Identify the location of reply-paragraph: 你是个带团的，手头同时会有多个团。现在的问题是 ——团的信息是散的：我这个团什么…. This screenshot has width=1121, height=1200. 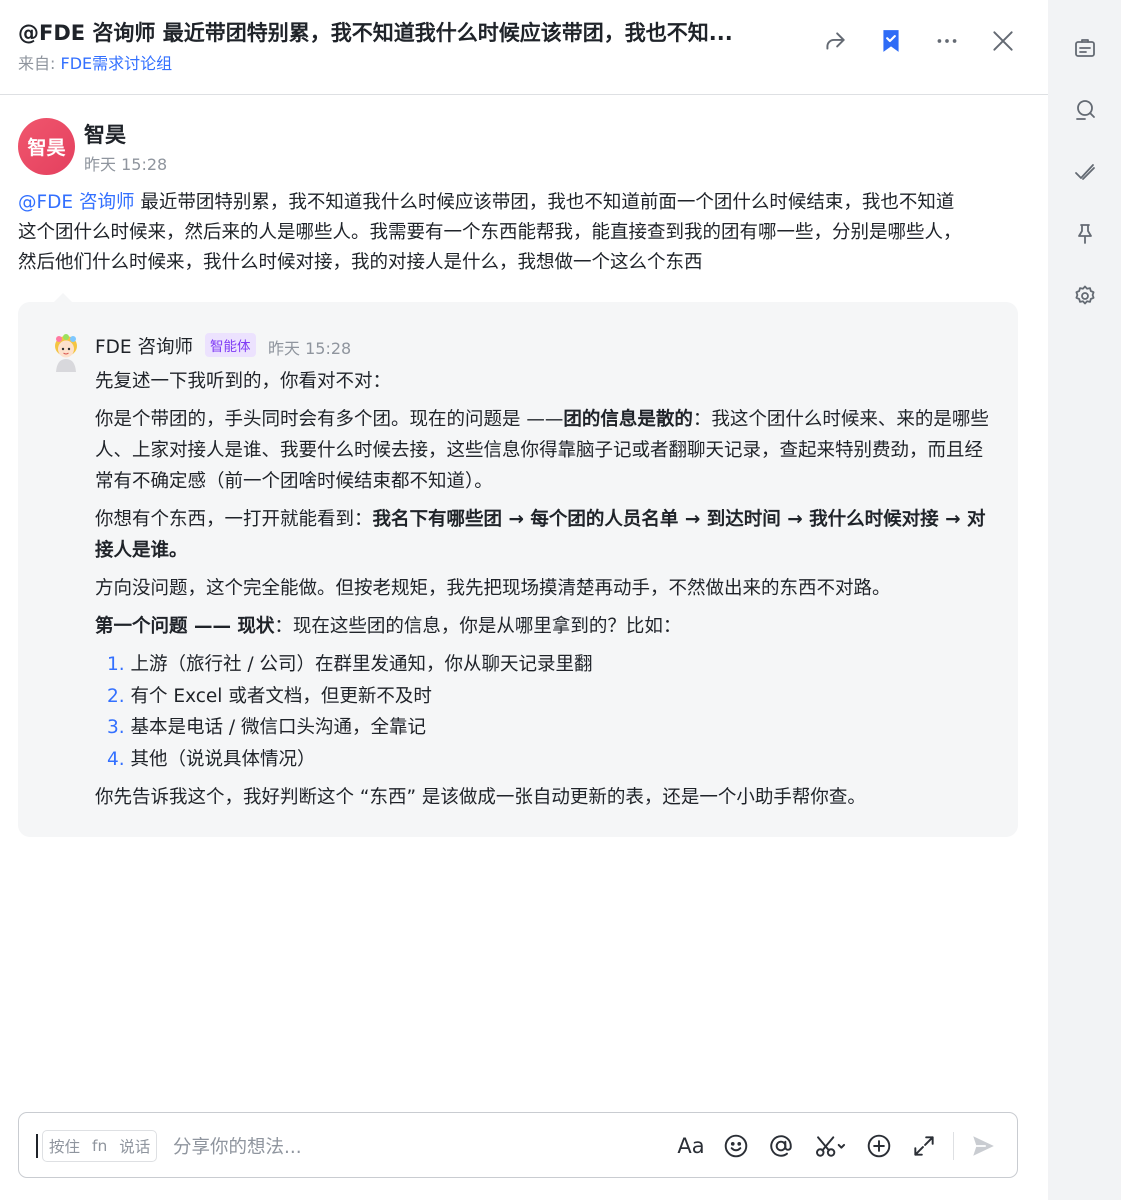
(545, 450).